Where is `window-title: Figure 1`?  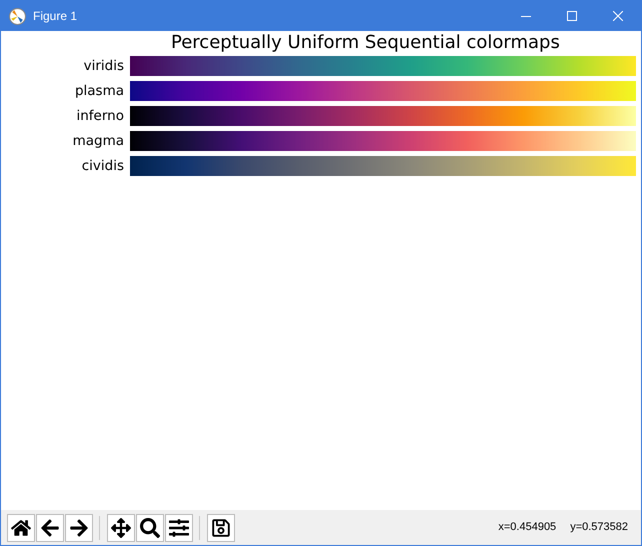
window-title: Figure 1 is located at coordinates (55, 16).